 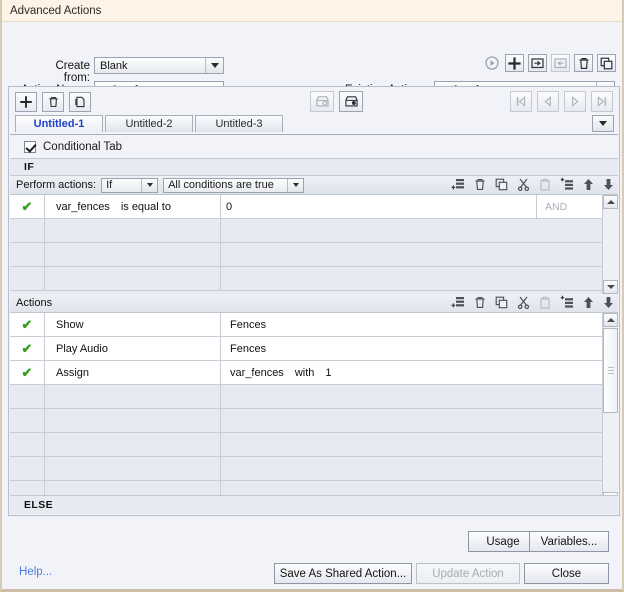 I want to click on tab-label: Untitled-3, so click(x=239, y=124).